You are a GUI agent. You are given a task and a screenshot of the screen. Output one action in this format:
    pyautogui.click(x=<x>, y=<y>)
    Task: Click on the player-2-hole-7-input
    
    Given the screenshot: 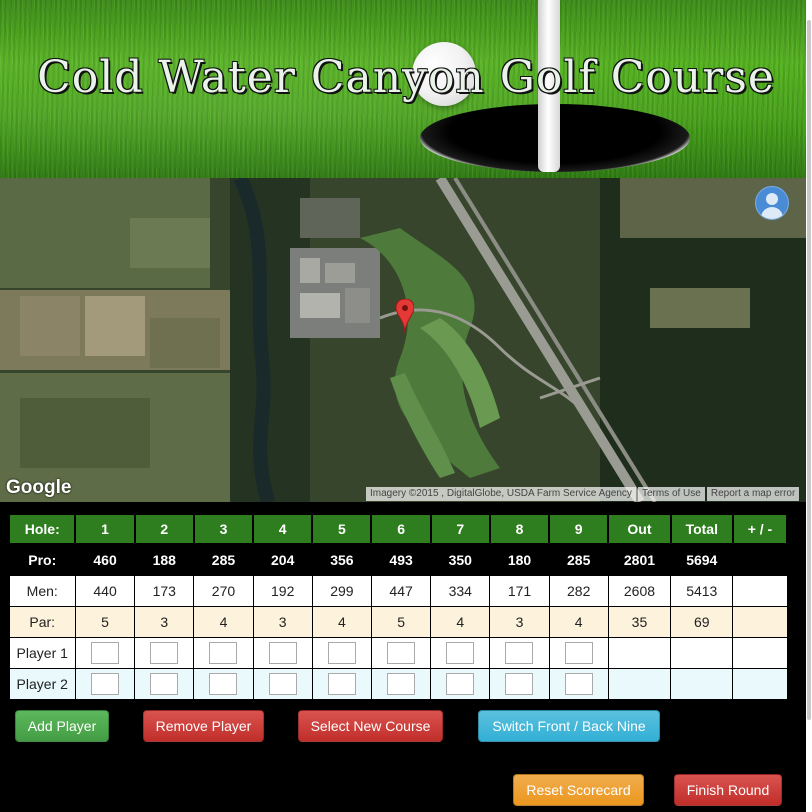 What is the action you would take?
    pyautogui.click(x=460, y=684)
    